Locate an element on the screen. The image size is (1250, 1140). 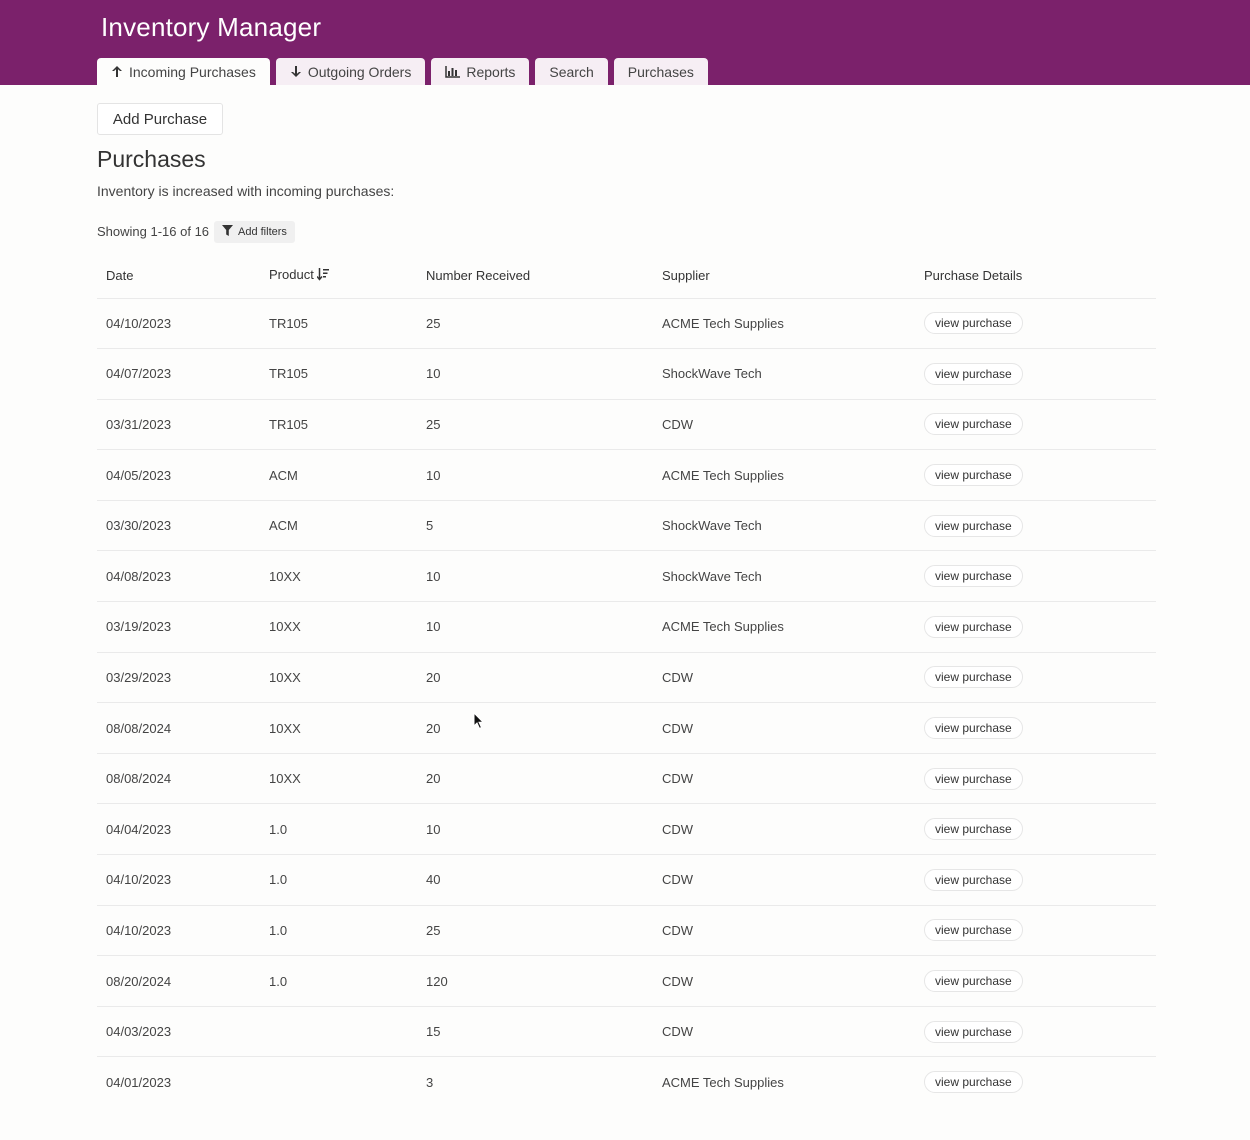
tab-label: Search is located at coordinates (571, 71).